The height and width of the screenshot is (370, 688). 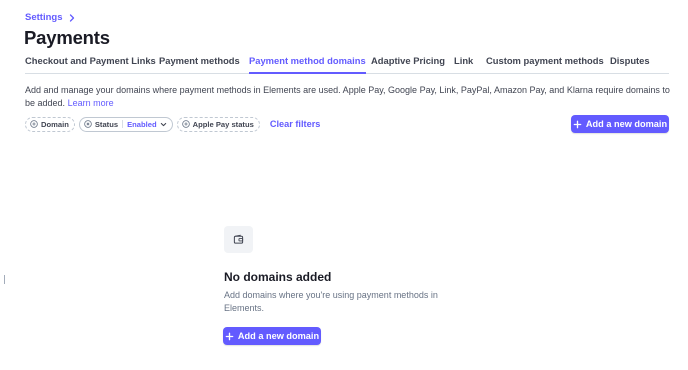 I want to click on chevron-right-icon, so click(x=72, y=17).